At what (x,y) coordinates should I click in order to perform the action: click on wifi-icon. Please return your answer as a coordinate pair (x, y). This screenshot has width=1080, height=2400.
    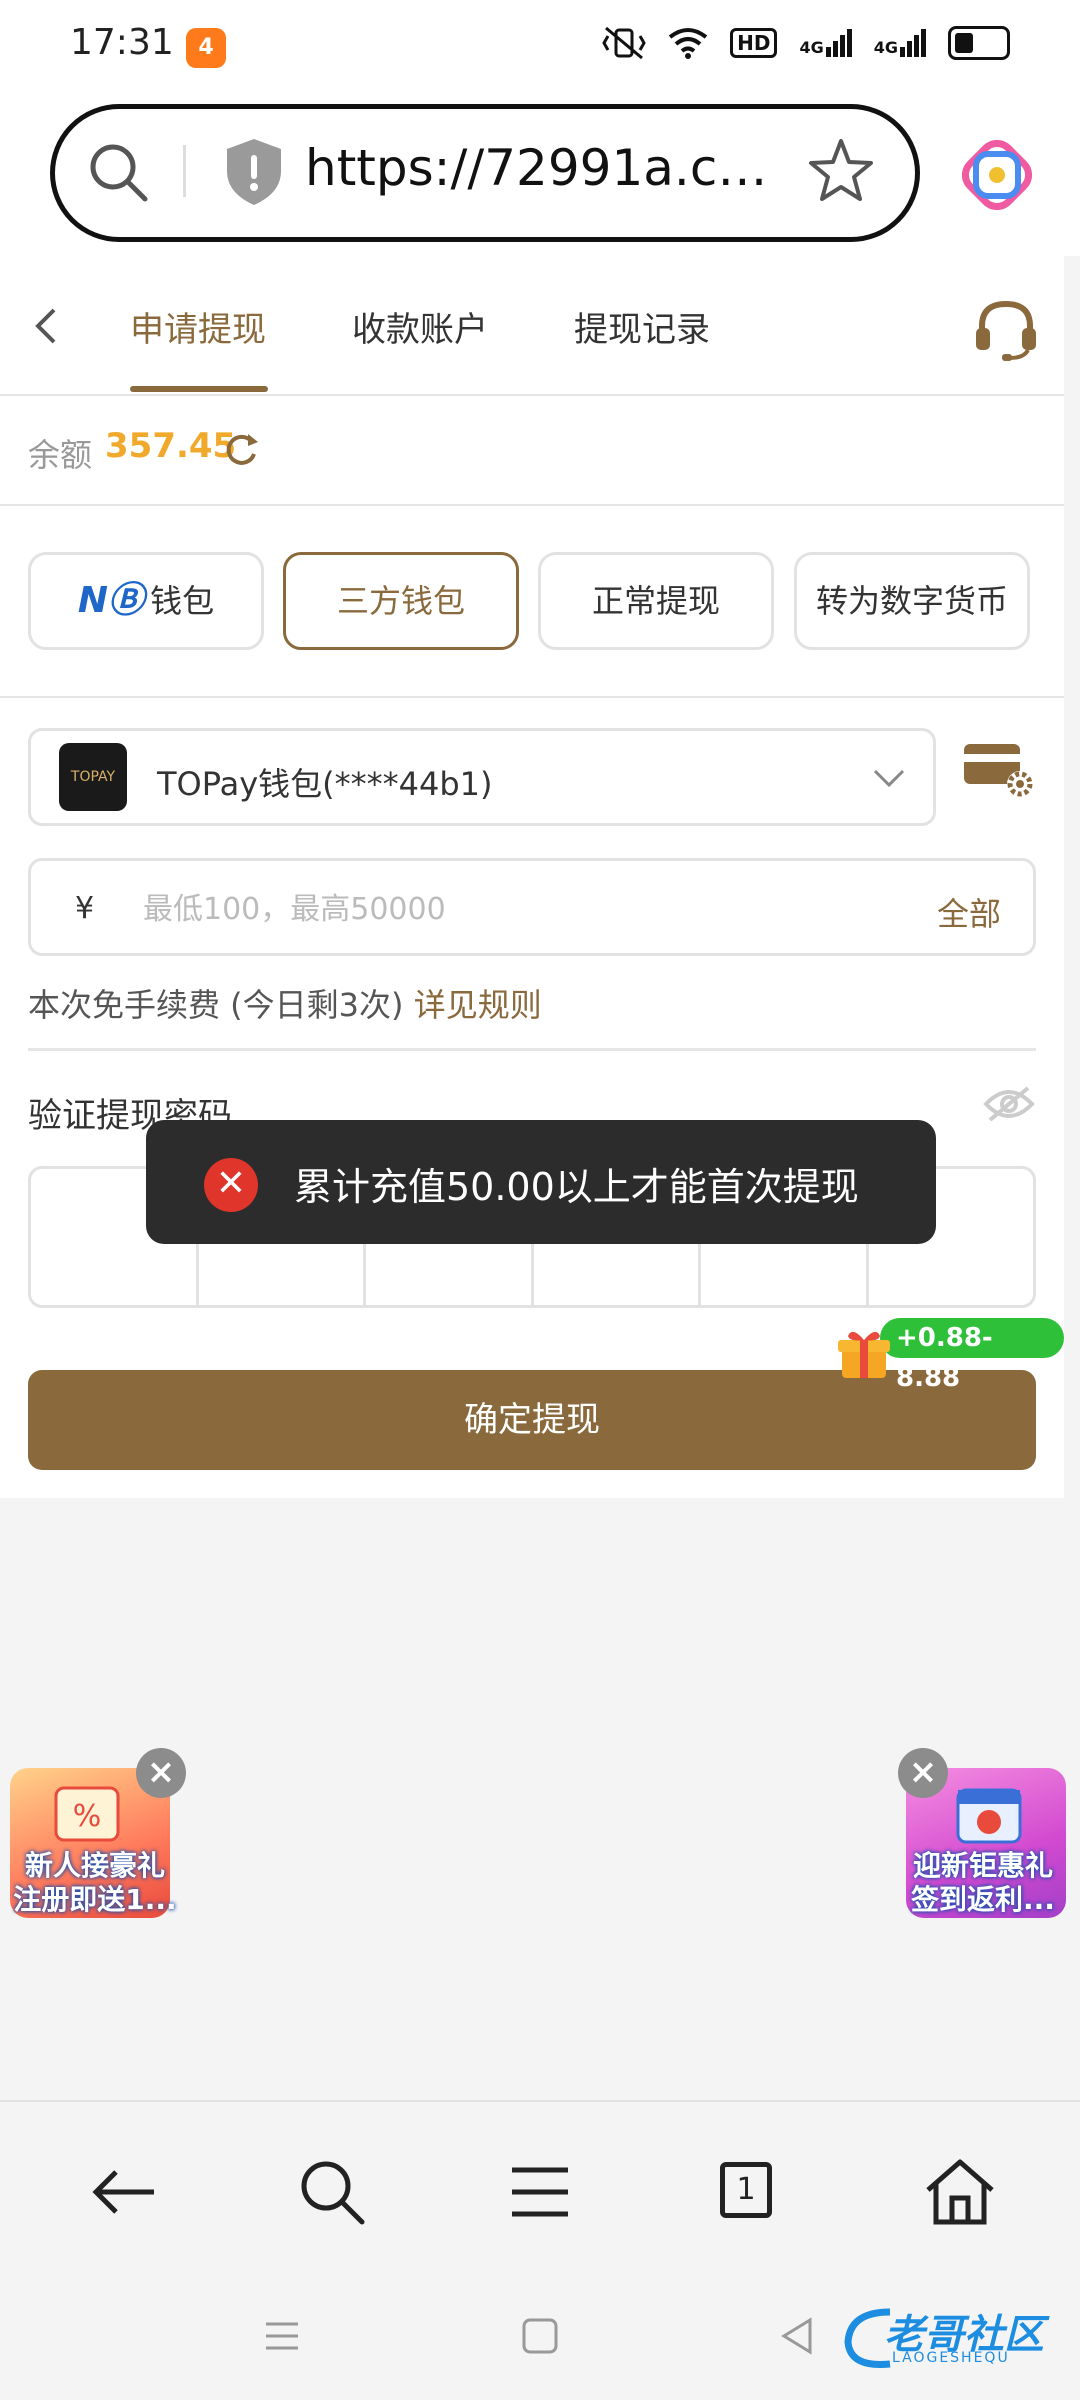
    Looking at the image, I should click on (688, 43).